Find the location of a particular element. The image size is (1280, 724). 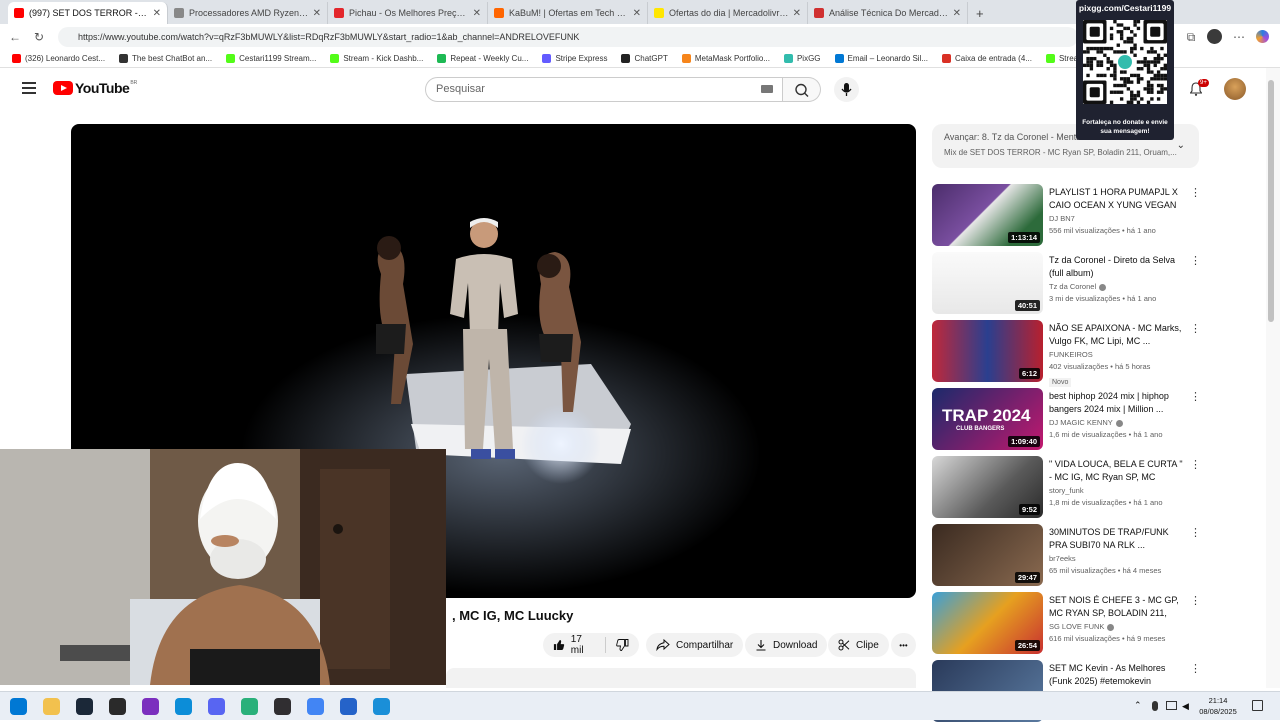

video-thumbnail: 1:13:14 is located at coordinates (987, 215).